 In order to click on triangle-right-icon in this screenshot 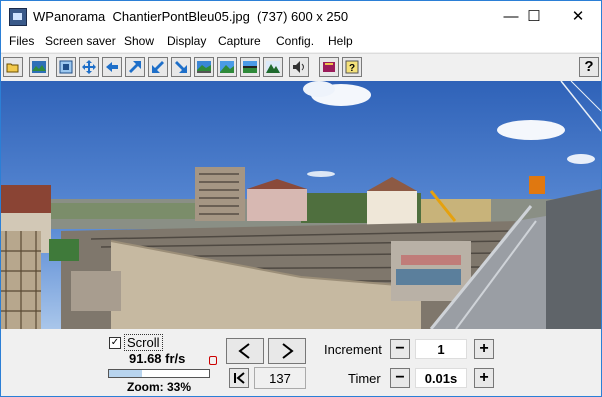, I will do `click(288, 351)`.